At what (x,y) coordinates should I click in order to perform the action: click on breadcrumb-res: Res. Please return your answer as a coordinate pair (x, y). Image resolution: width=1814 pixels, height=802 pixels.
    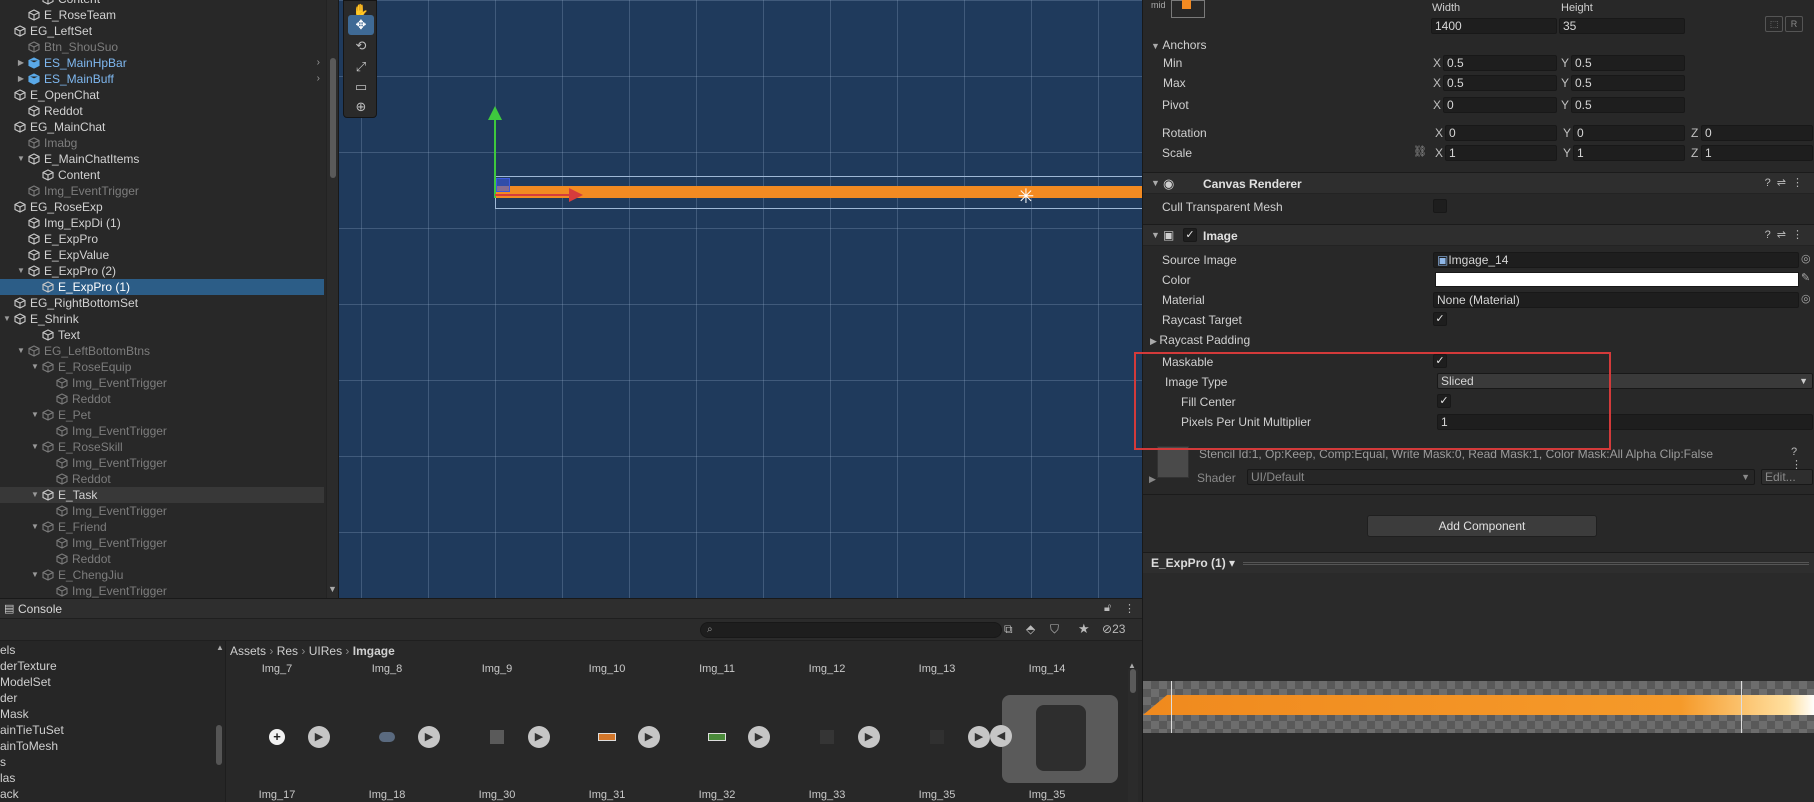
    Looking at the image, I should click on (287, 651).